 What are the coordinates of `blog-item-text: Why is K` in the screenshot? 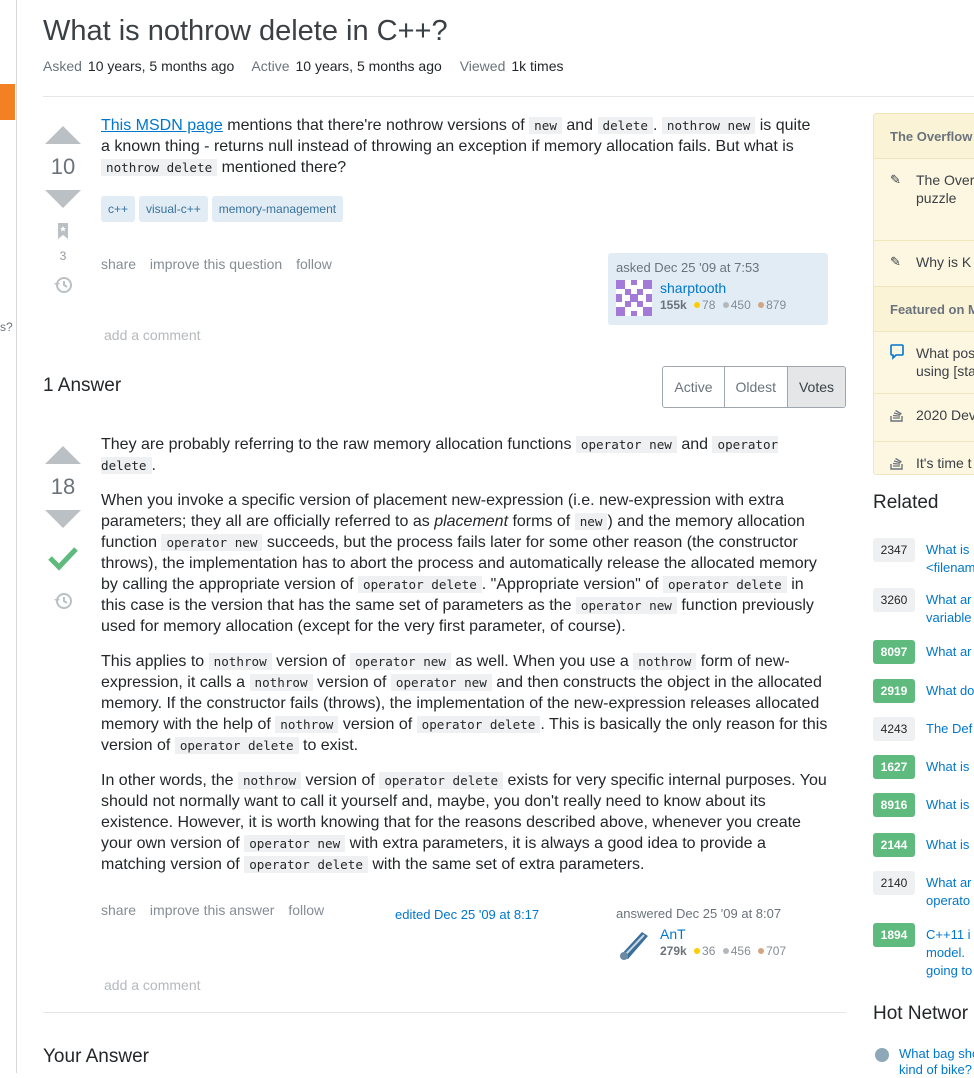 It's located at (943, 263).